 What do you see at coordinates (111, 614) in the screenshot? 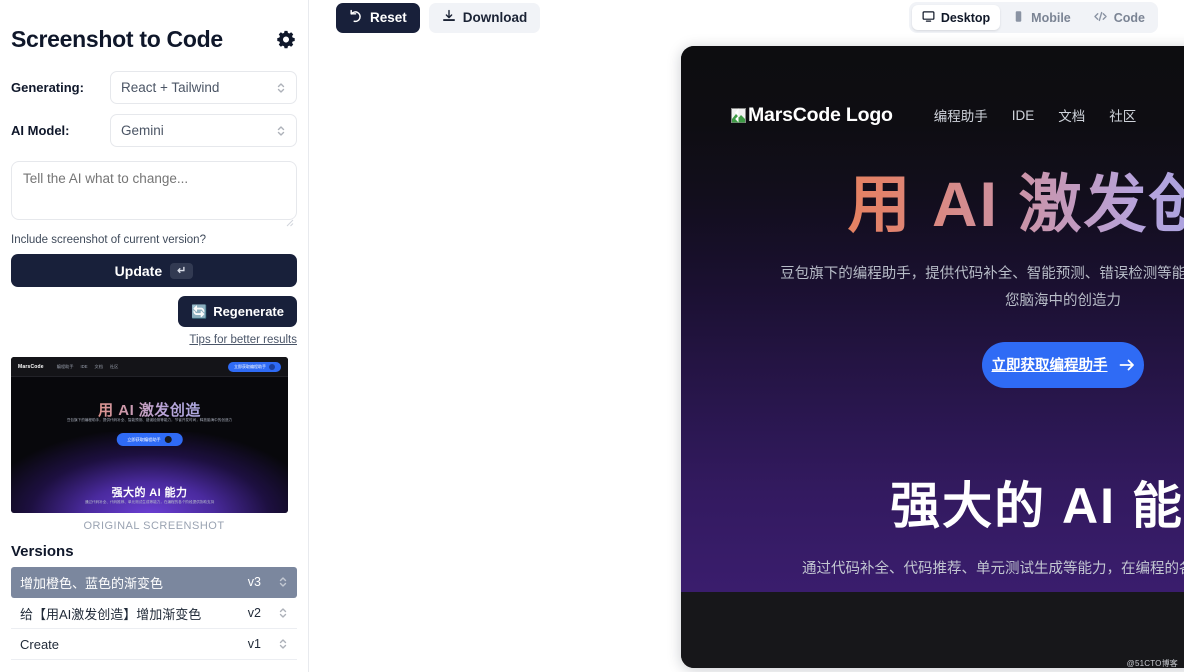
I see `version-name: 给【用AI激发创造】增加渐变色` at bounding box center [111, 614].